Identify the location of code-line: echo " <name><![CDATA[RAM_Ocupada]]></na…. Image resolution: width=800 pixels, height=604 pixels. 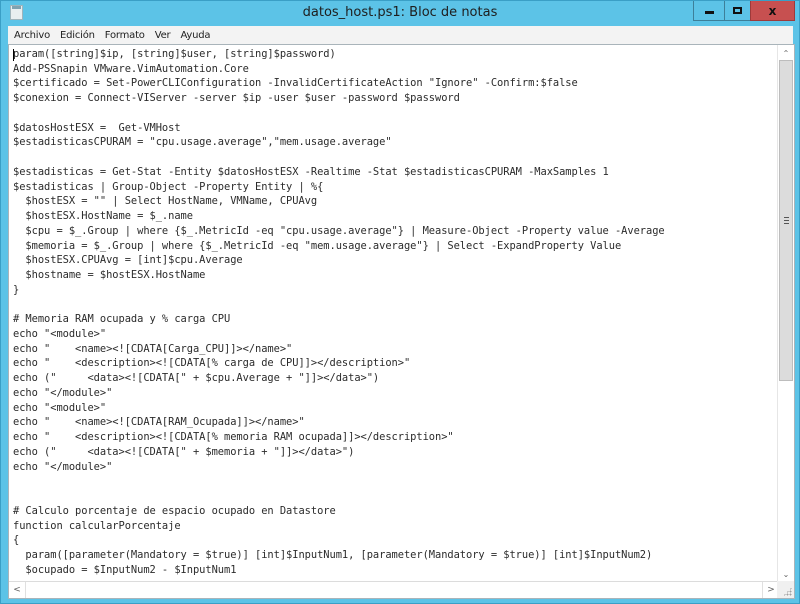
(159, 422).